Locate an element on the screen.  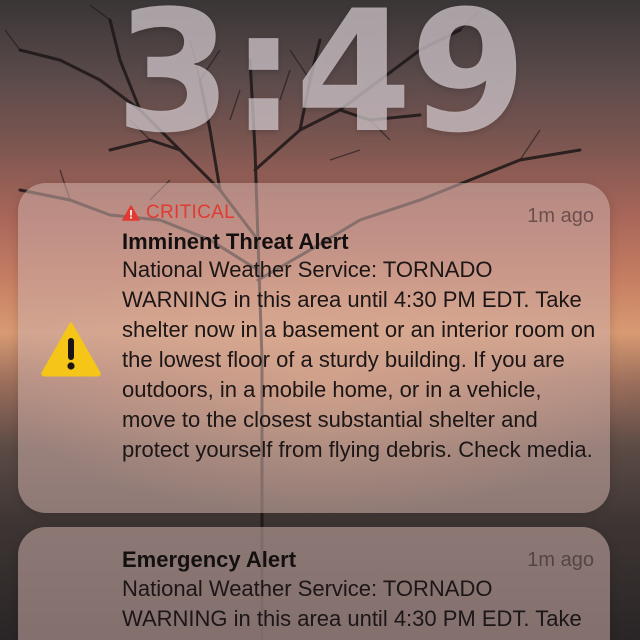
notification-title: Imminent Threat Alert is located at coordinates (235, 241).